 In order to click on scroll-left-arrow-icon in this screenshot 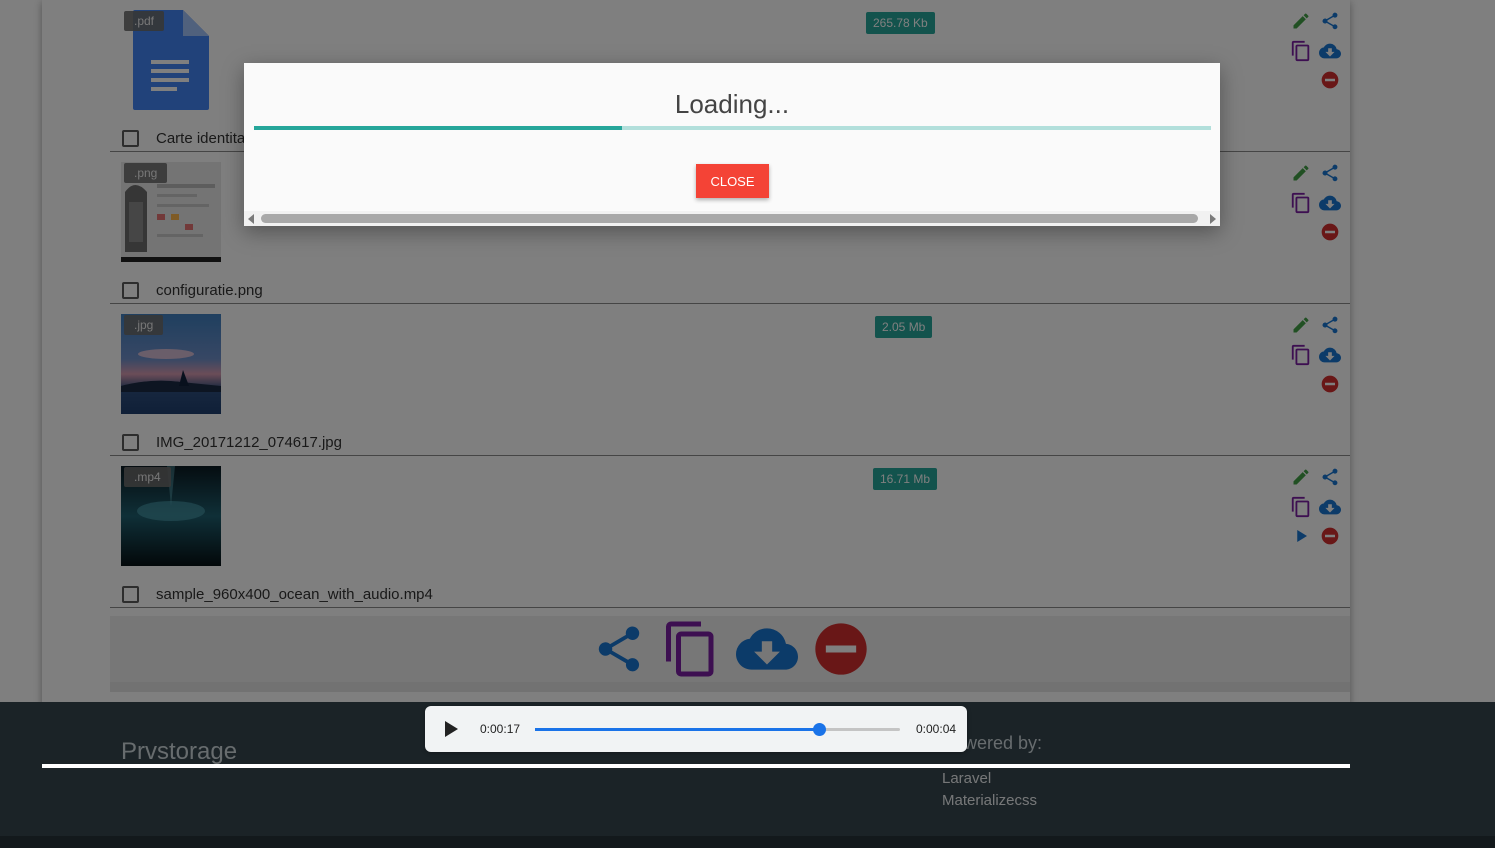, I will do `click(251, 219)`.